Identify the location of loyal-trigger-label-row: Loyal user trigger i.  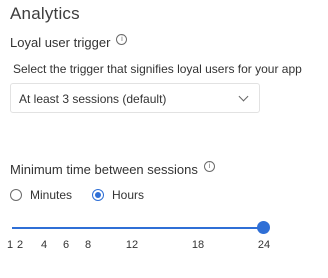
(69, 42).